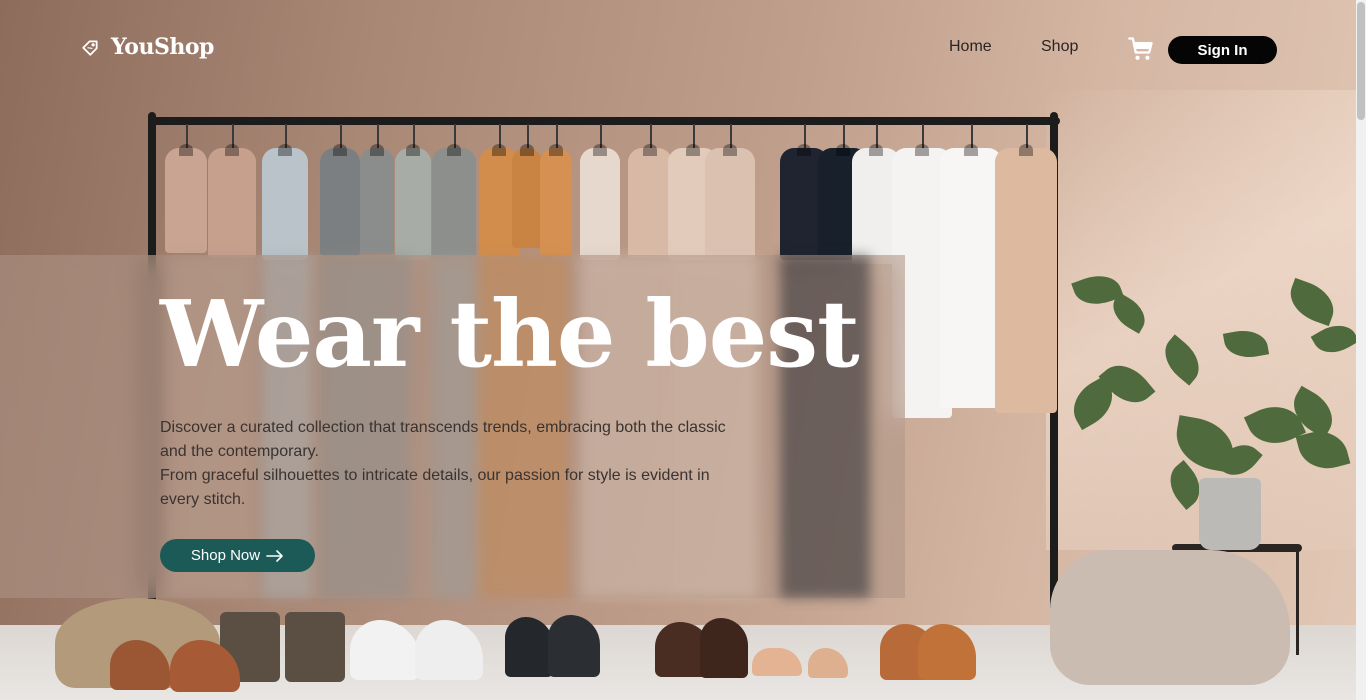  I want to click on brand-name: YouShop, so click(162, 47).